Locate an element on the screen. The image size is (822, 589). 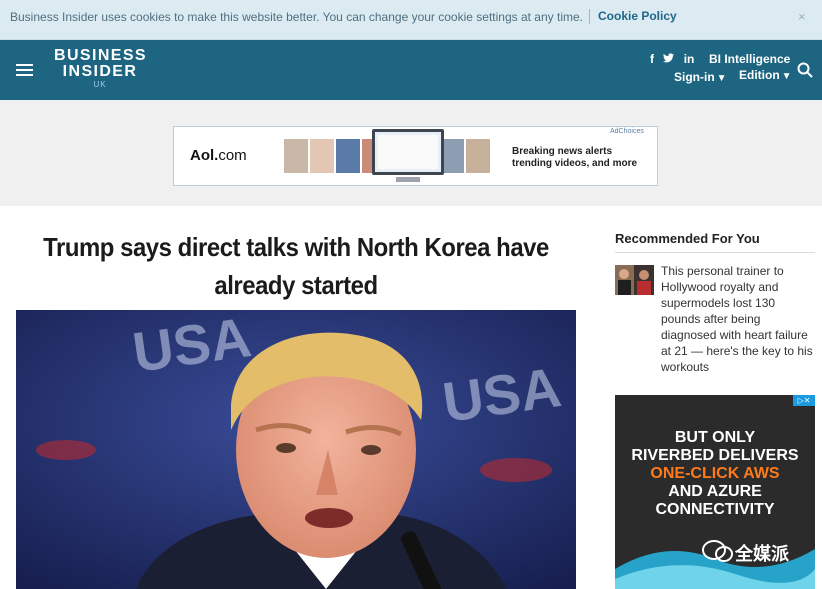
logo-line-insider: INSIDER is located at coordinates (100, 71).